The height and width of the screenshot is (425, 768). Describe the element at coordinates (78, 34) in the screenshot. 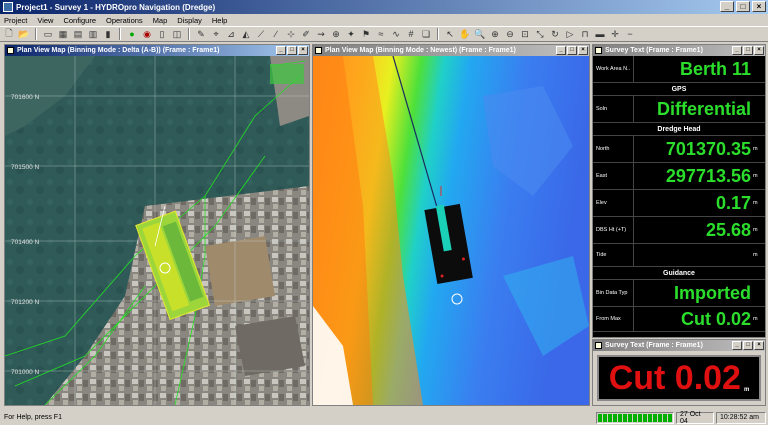

I see `table-icon: ▤` at that location.